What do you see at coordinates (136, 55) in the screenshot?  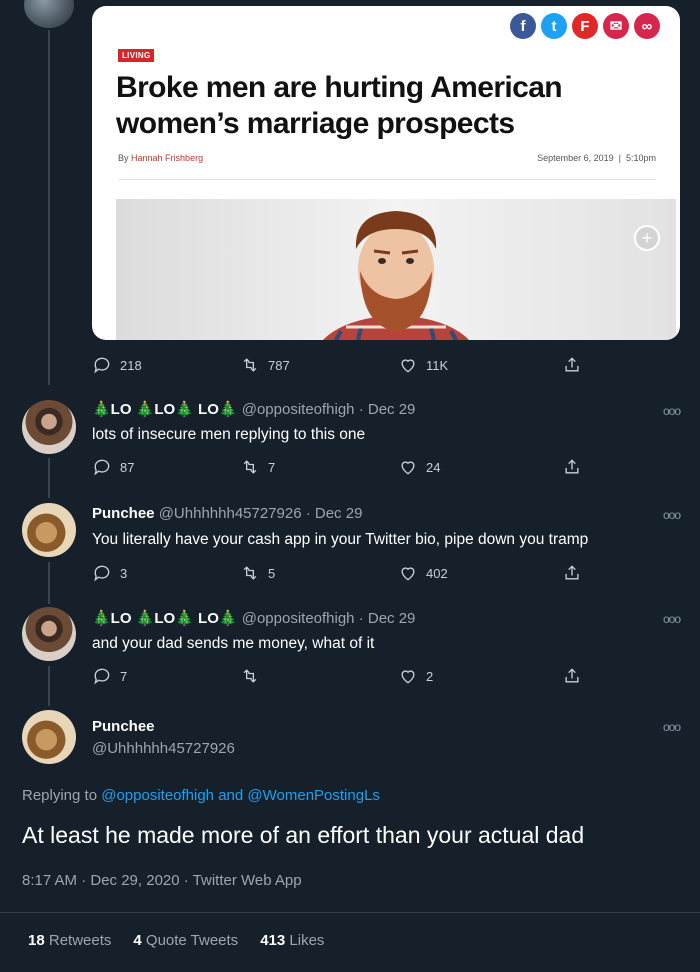 I see `section-tag: LIVING` at bounding box center [136, 55].